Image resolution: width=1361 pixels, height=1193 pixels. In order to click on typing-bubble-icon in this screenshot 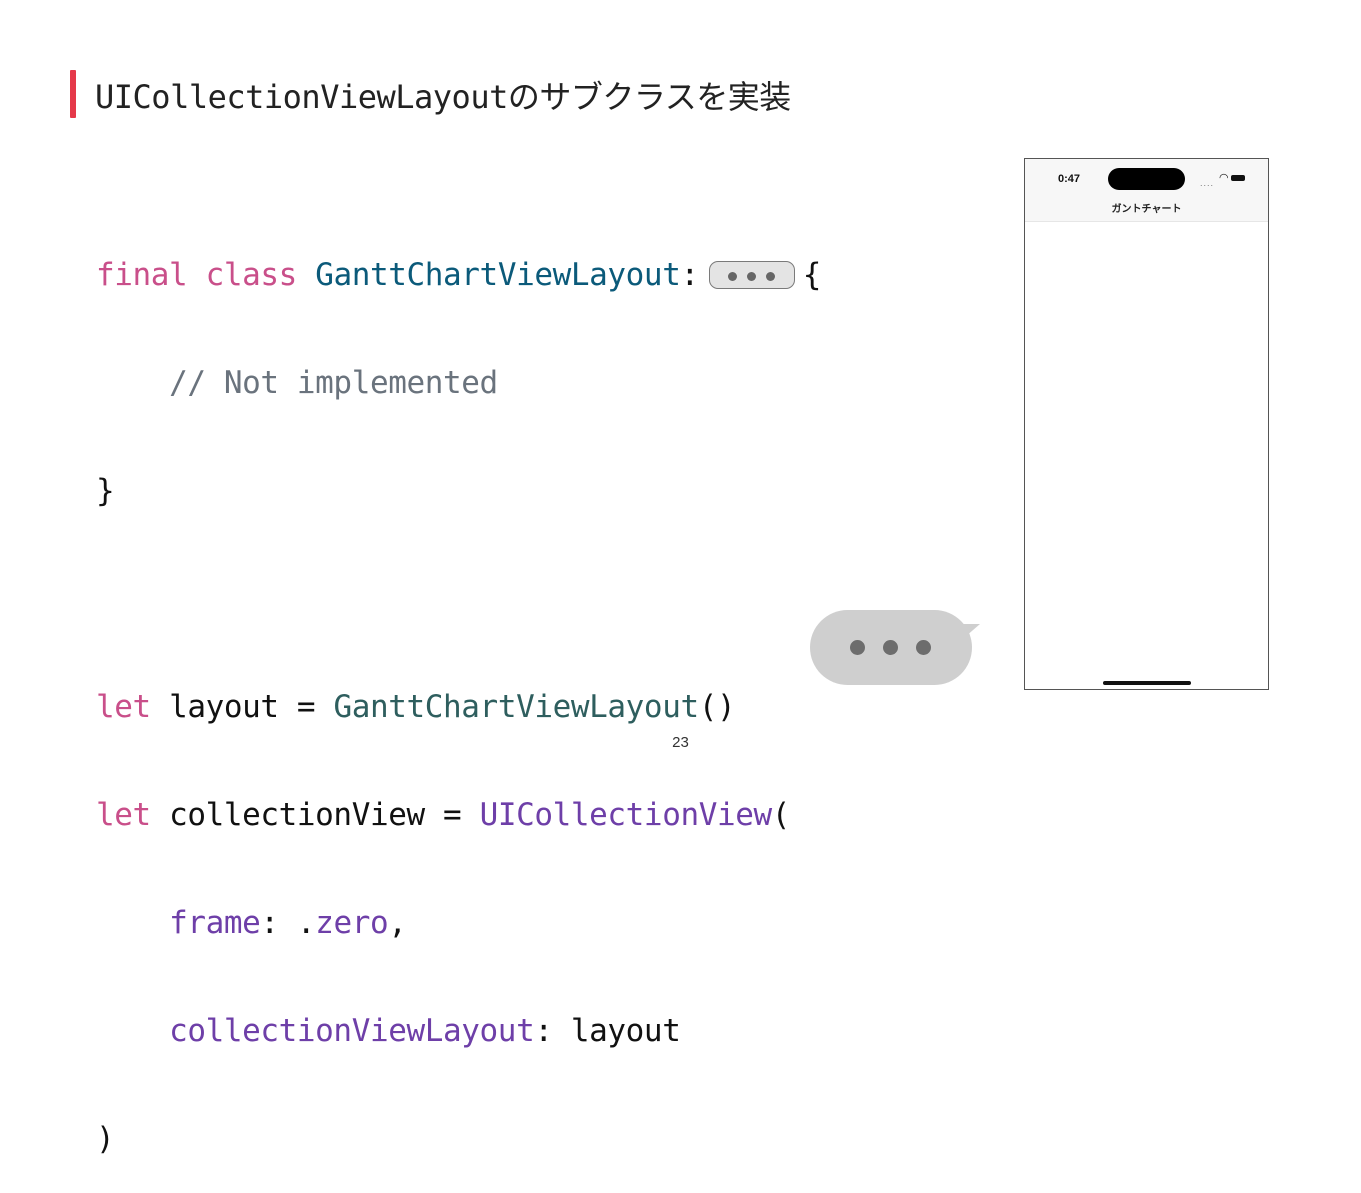, I will do `click(891, 647)`.